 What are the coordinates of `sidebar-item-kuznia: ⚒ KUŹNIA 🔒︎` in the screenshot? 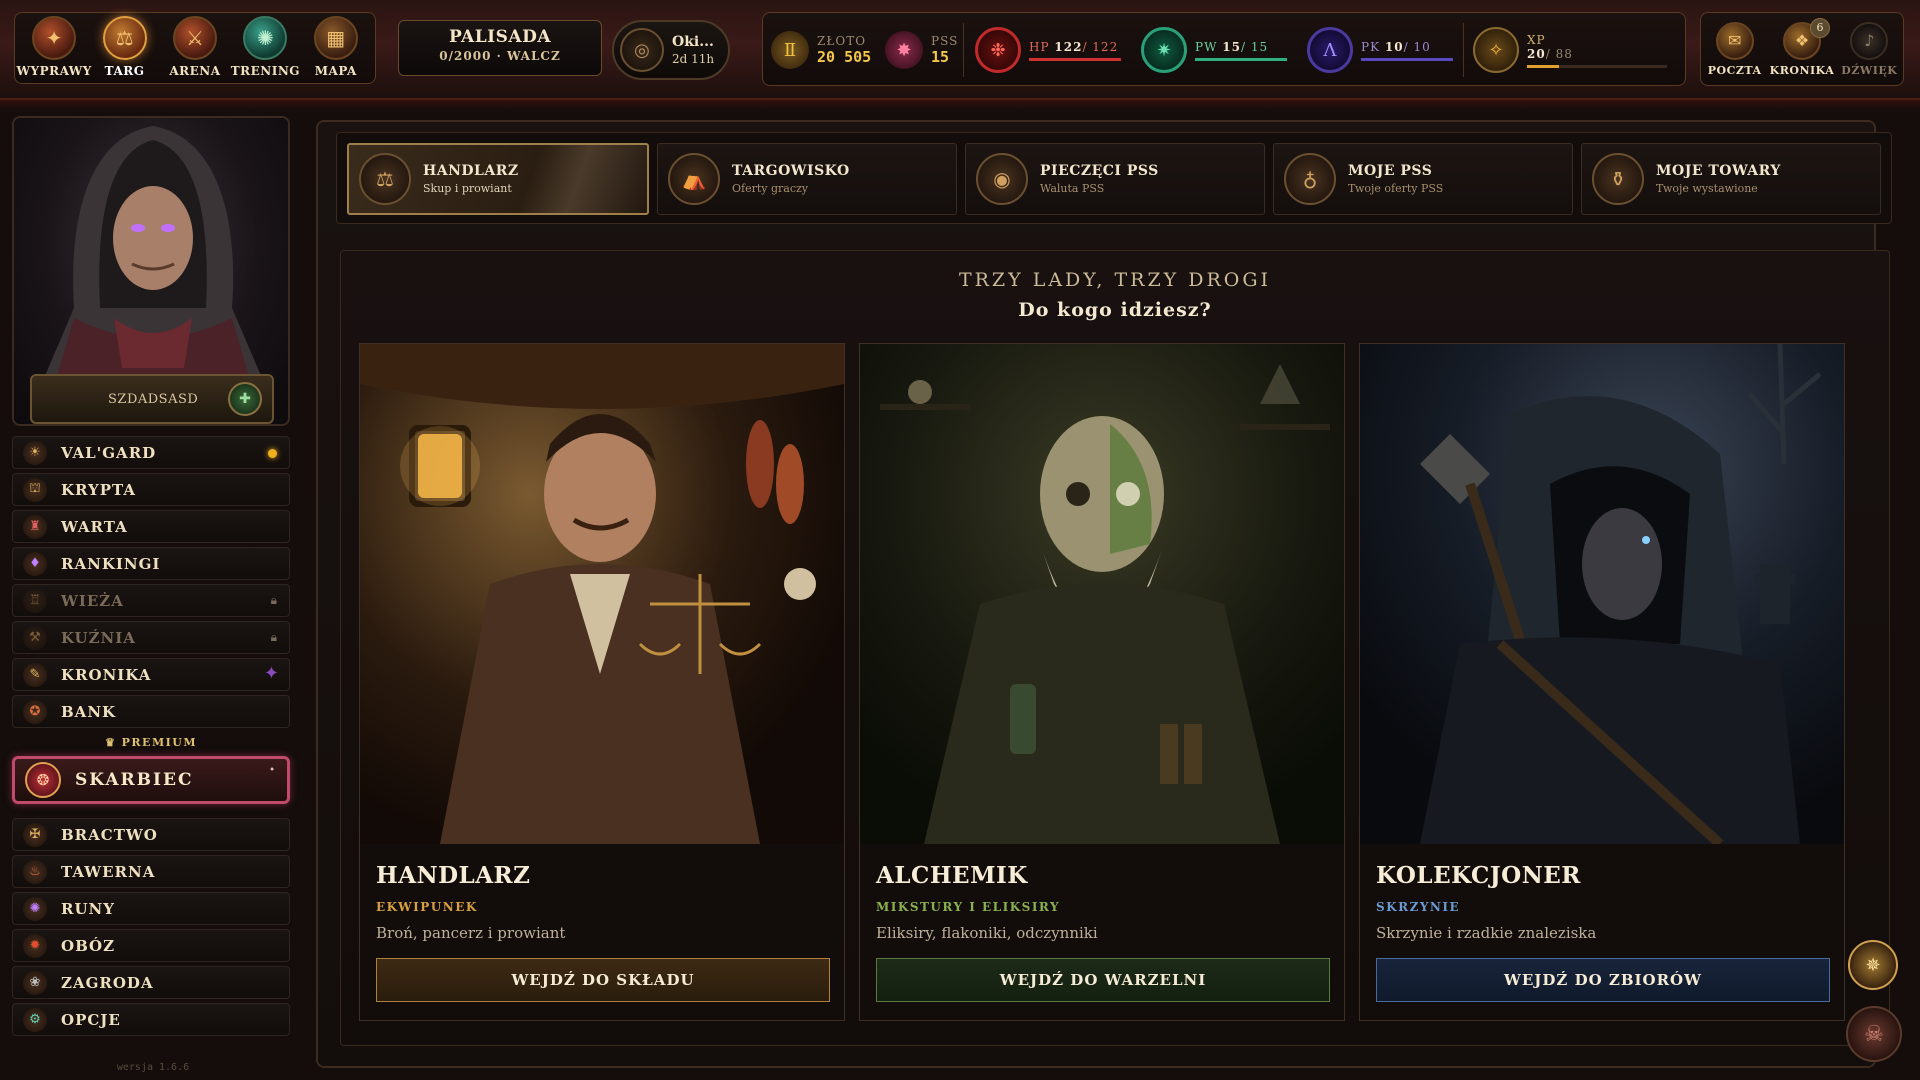 It's located at (151, 637).